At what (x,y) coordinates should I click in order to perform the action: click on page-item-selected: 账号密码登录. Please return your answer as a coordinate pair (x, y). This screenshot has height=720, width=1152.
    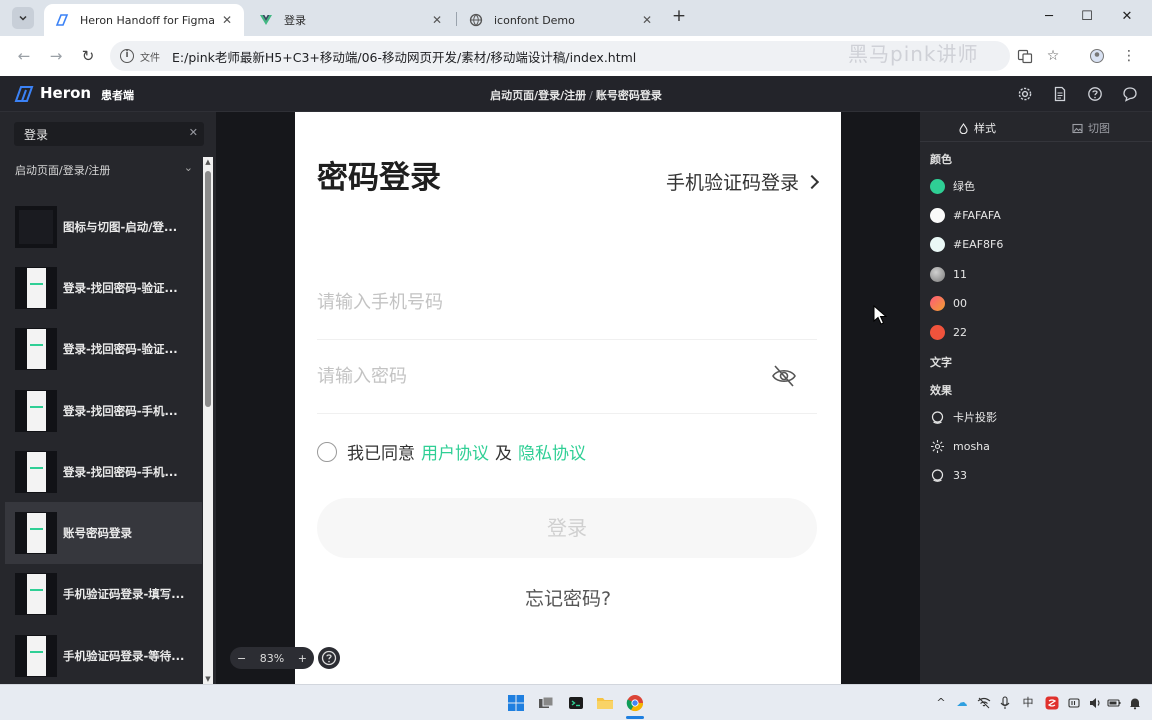
    Looking at the image, I should click on (103, 533).